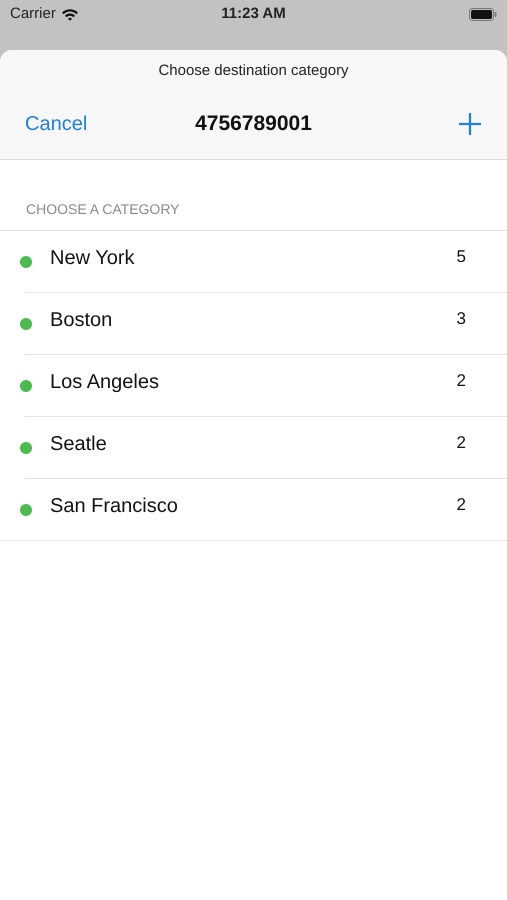 The height and width of the screenshot is (900, 507). I want to click on category-row: Boston 3, so click(253, 323).